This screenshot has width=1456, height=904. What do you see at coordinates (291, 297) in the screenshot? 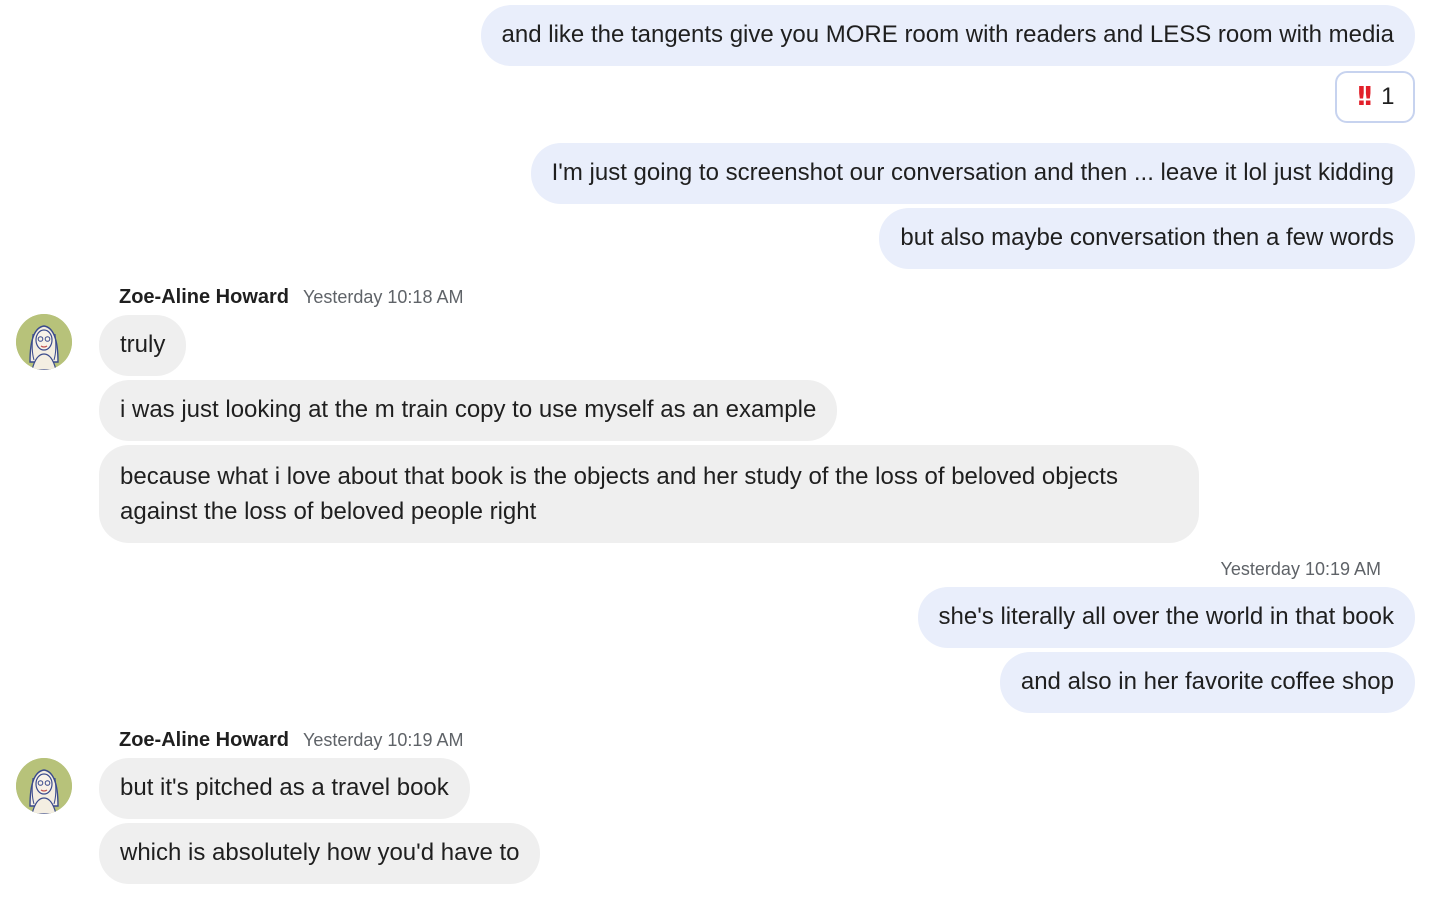
I see `message-header: Zoe-Aline Howard Yesterday 10:18 AM` at bounding box center [291, 297].